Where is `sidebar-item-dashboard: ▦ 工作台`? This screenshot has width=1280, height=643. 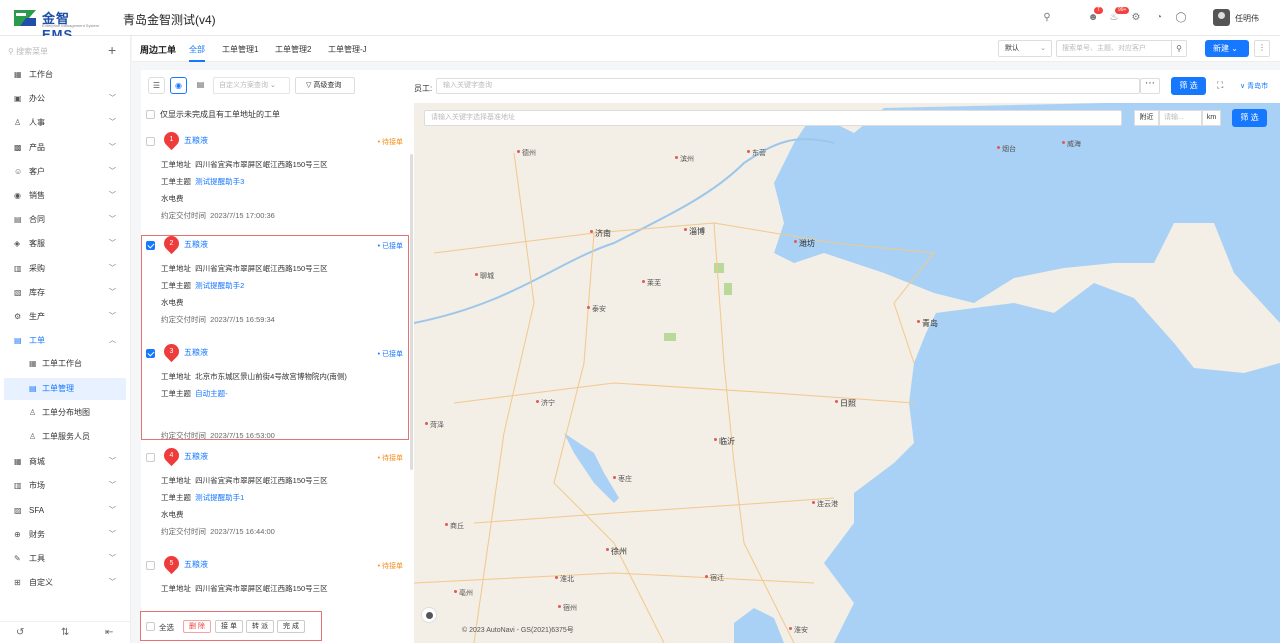 sidebar-item-dashboard: ▦ 工作台 is located at coordinates (65, 75).